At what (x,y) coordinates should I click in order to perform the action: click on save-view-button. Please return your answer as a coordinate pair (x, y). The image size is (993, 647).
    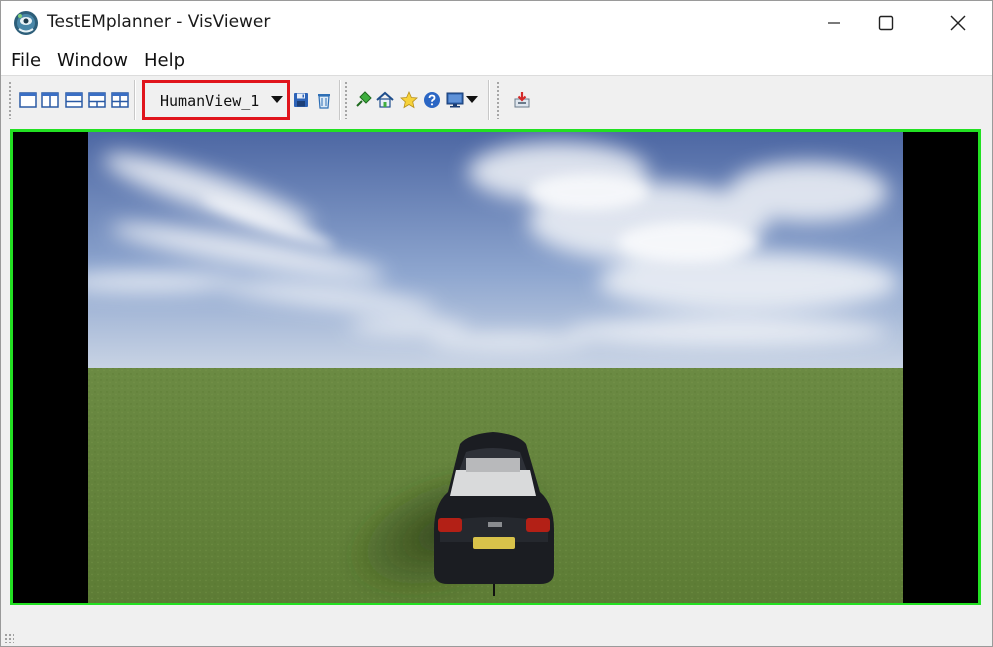
    Looking at the image, I should click on (301, 100).